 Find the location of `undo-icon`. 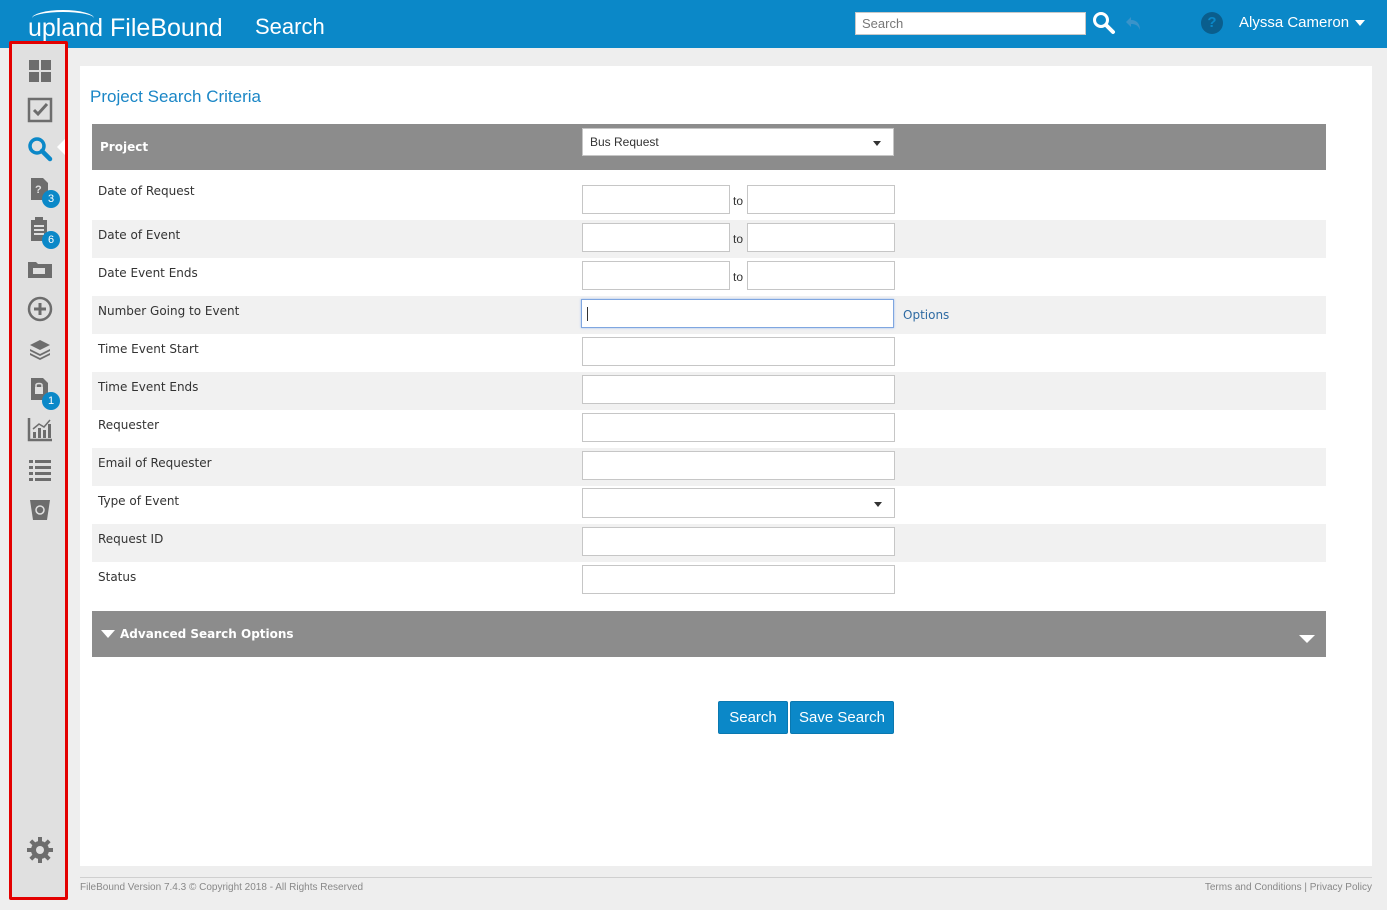

undo-icon is located at coordinates (1134, 23).